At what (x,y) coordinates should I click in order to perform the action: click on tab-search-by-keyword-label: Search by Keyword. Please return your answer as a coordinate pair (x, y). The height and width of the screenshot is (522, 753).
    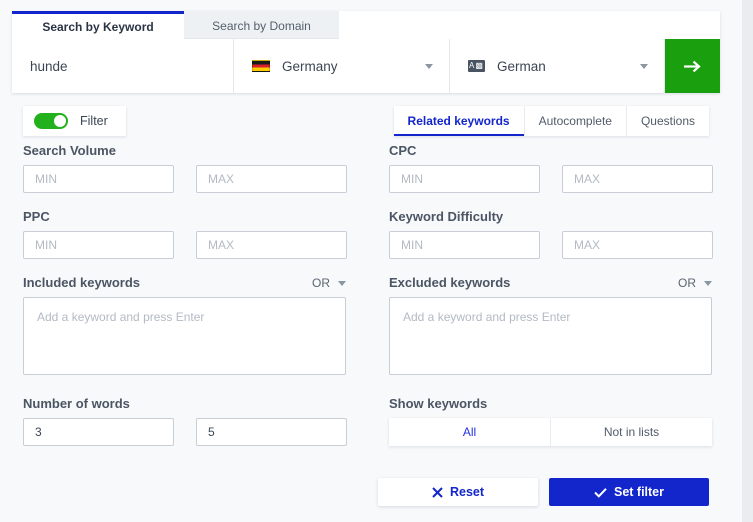
    Looking at the image, I should click on (98, 26).